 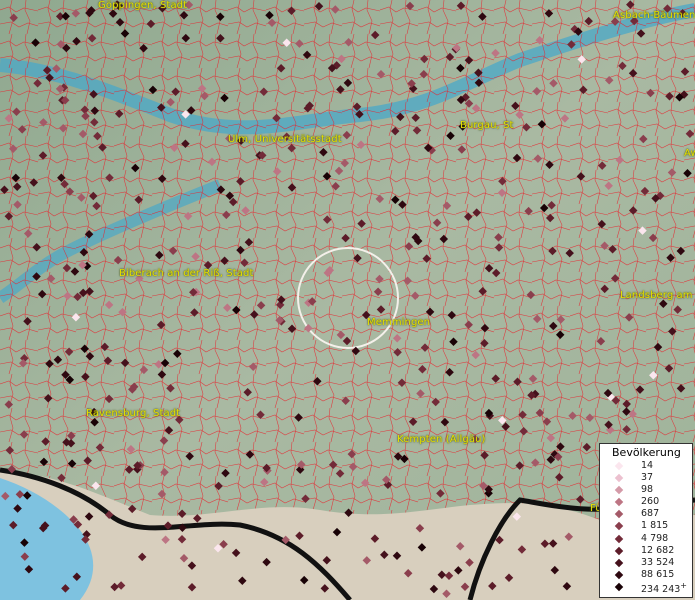 What do you see at coordinates (646, 452) in the screenshot?
I see `legend-title: Bevölkerung` at bounding box center [646, 452].